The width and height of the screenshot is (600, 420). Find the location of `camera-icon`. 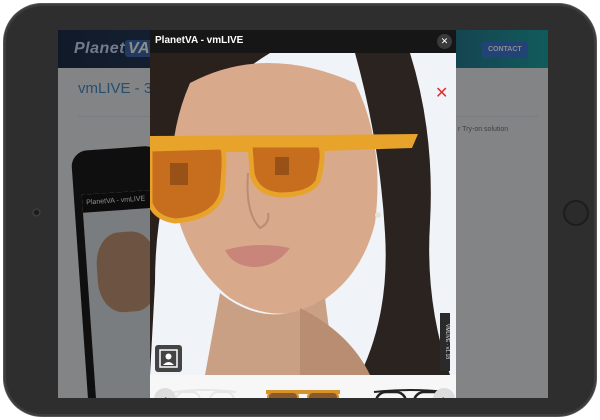

camera-icon is located at coordinates (36, 212).